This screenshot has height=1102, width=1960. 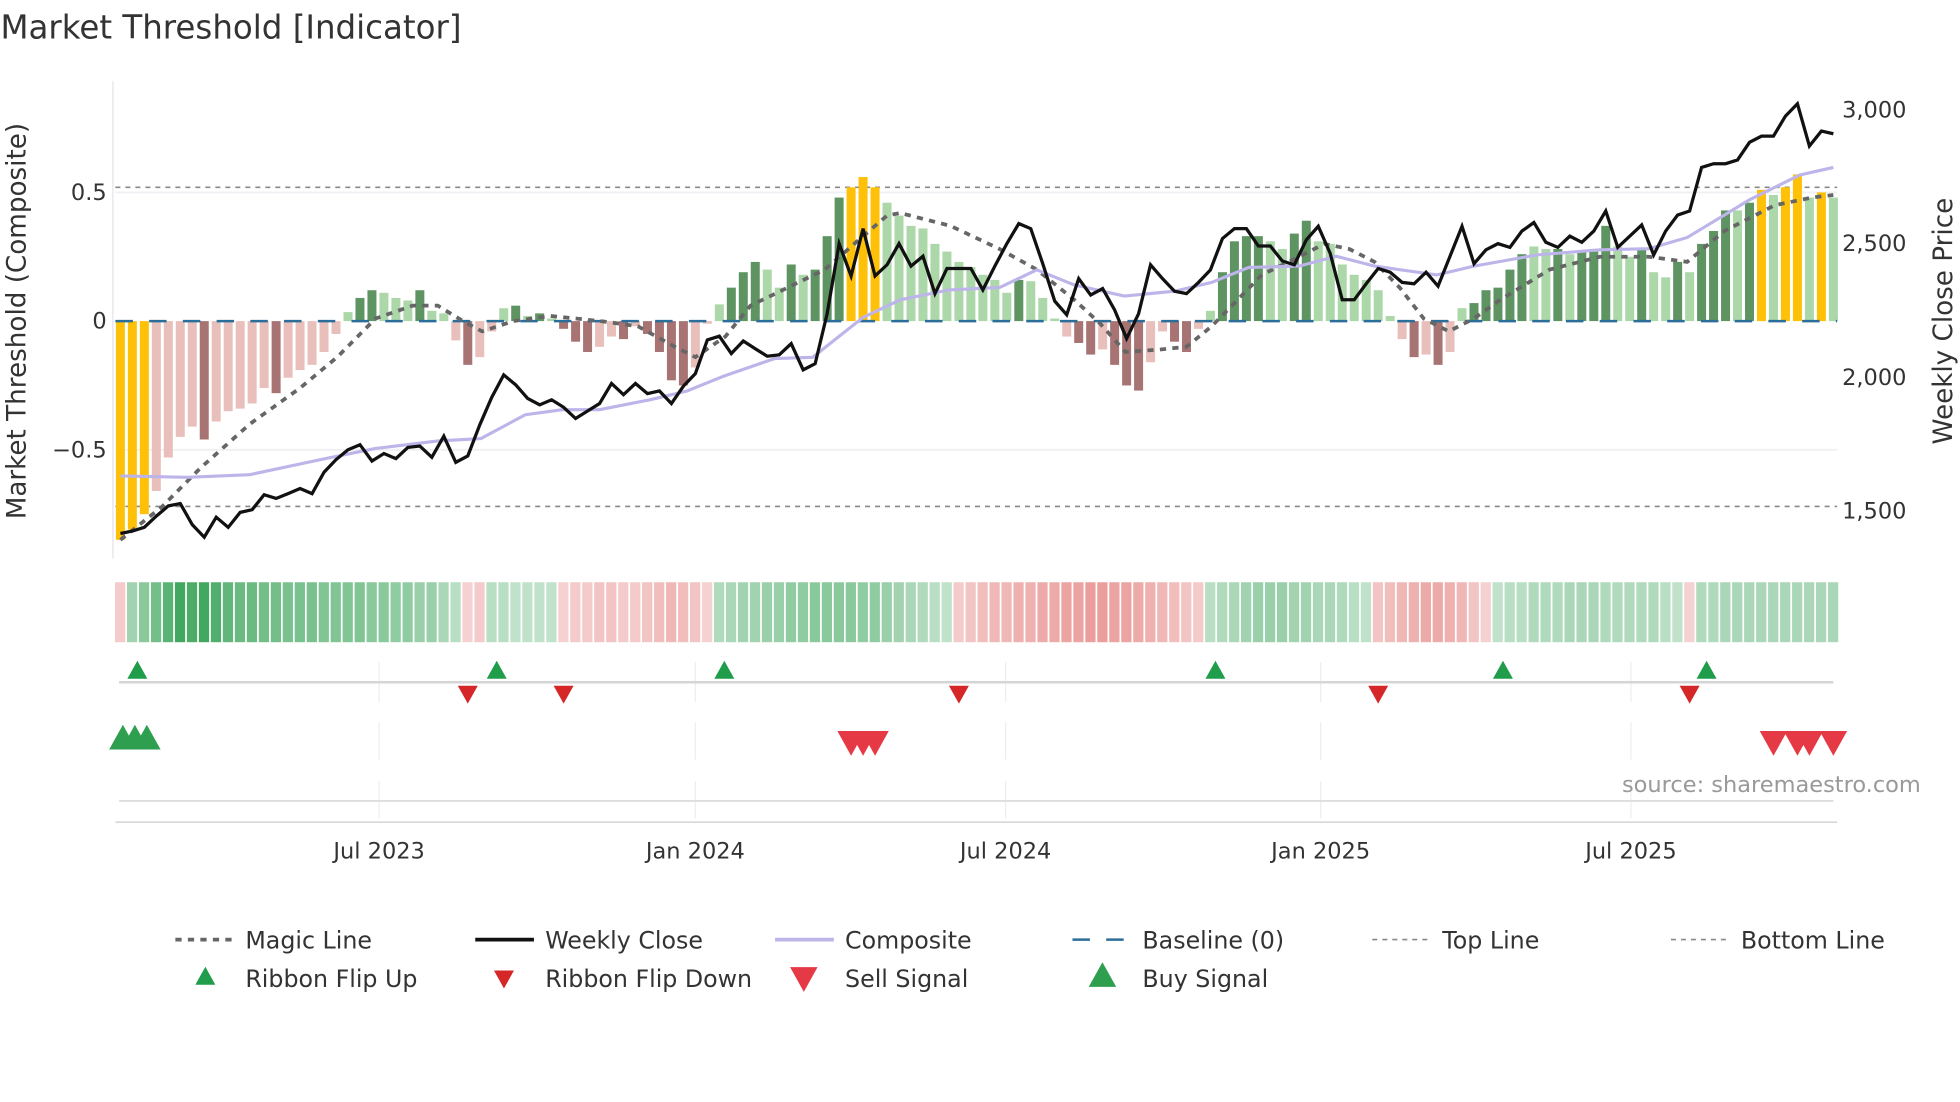 What do you see at coordinates (563, 694) in the screenshot?
I see `ribbon-flip-down-marker` at bounding box center [563, 694].